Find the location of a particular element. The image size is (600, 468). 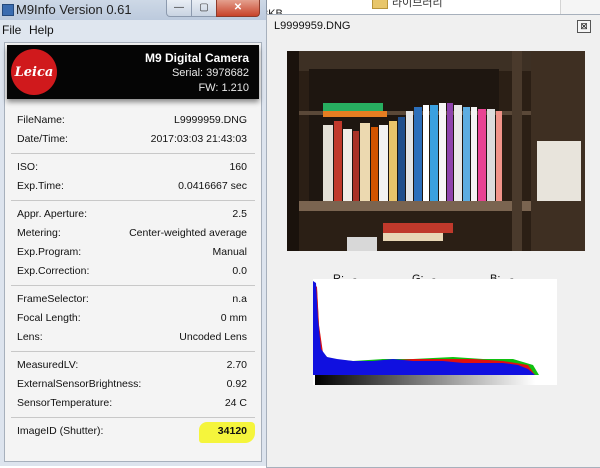

info-group: ISO: 160 Exp.Time: 0.0416667 sec is located at coordinates (133, 177).